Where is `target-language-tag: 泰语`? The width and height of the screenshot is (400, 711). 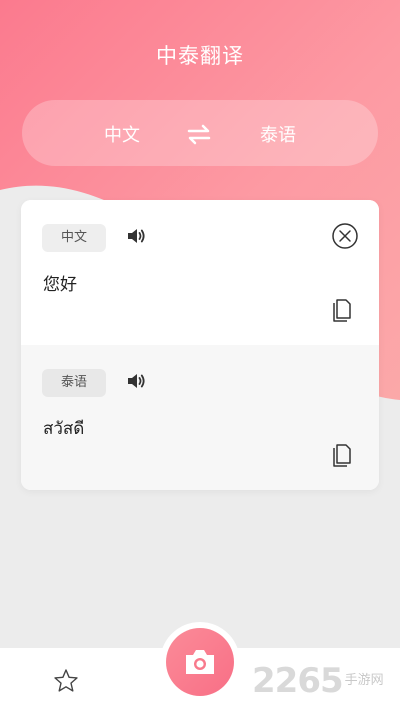 target-language-tag: 泰语 is located at coordinates (74, 383).